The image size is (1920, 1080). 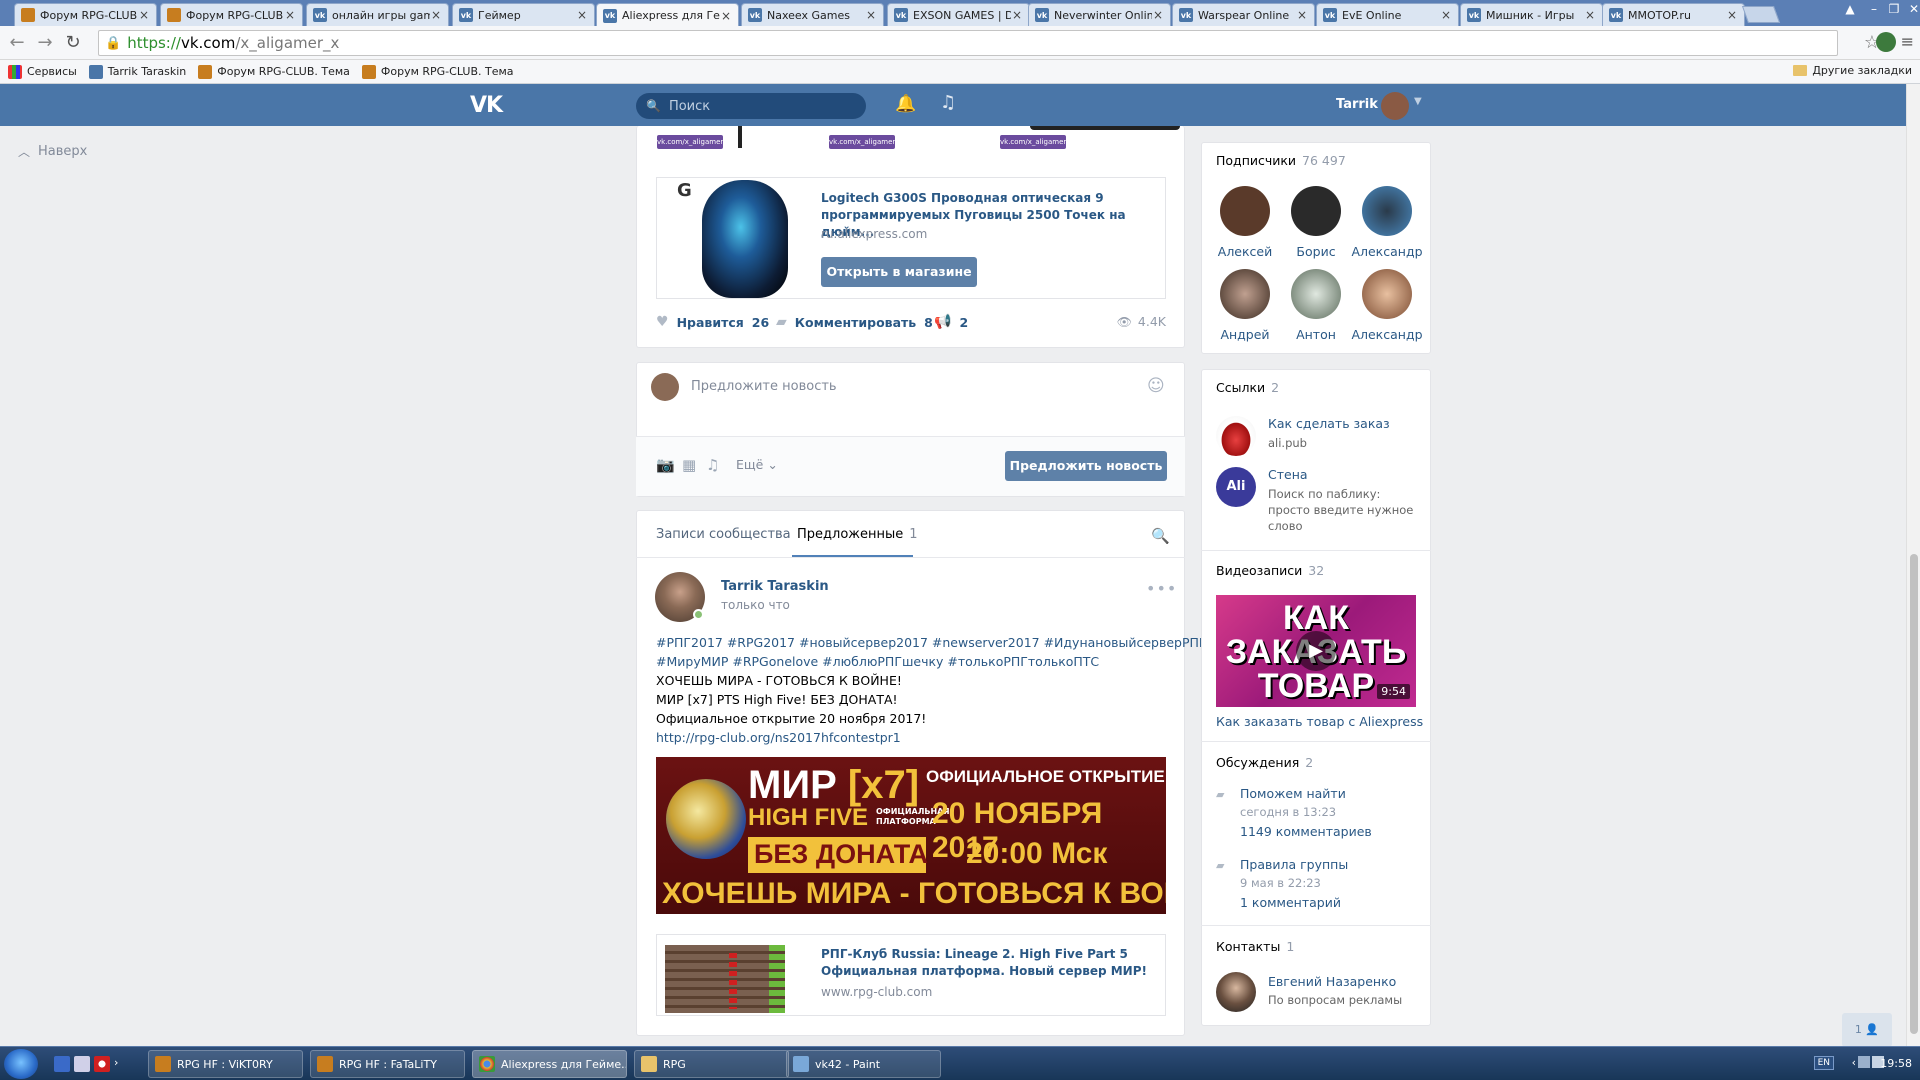 What do you see at coordinates (21, 1064) in the screenshot?
I see `start-button` at bounding box center [21, 1064].